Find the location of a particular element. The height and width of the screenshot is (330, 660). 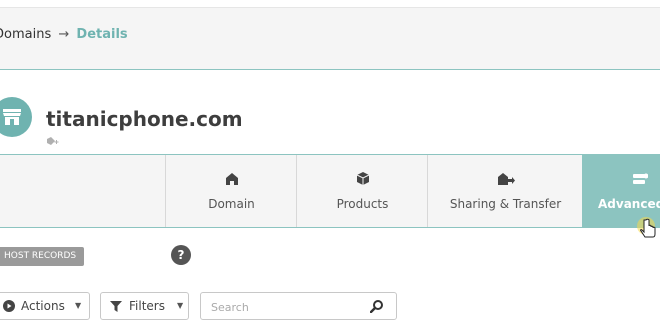

tab-products: Products is located at coordinates (362, 191).